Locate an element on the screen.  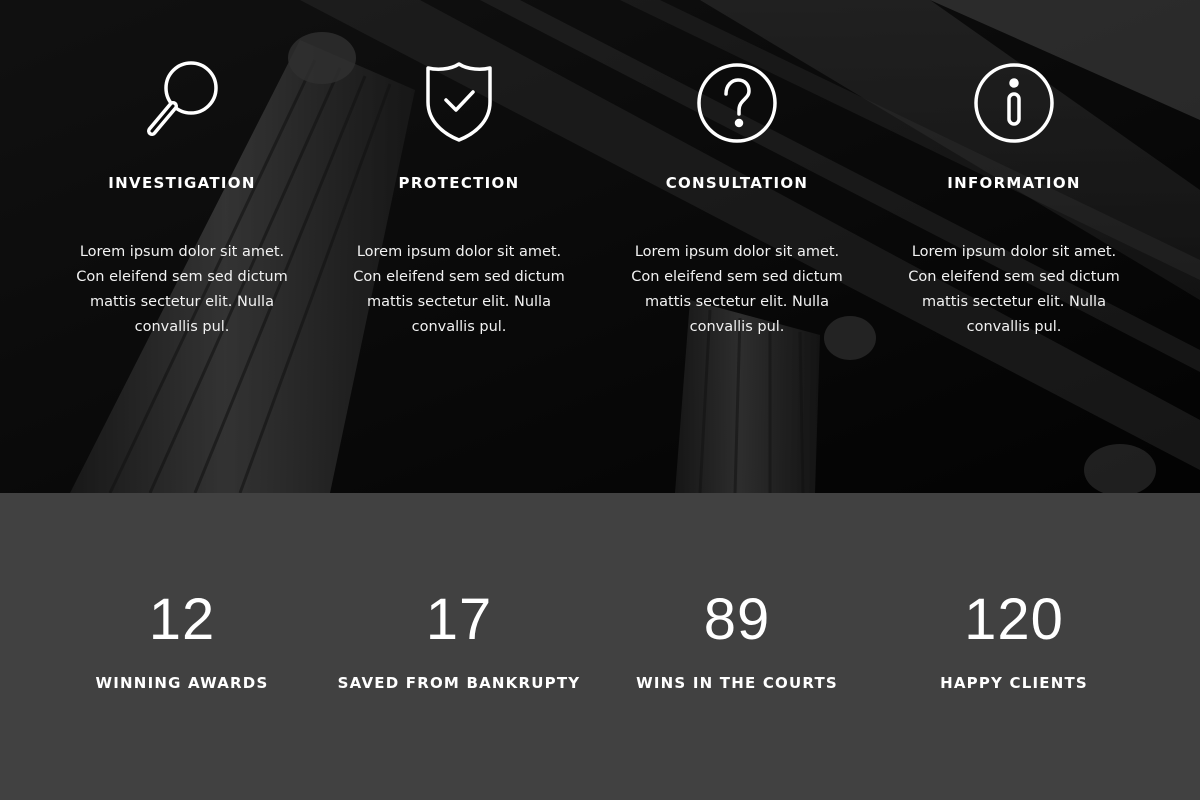
question-circle-icon is located at coordinates (737, 103).